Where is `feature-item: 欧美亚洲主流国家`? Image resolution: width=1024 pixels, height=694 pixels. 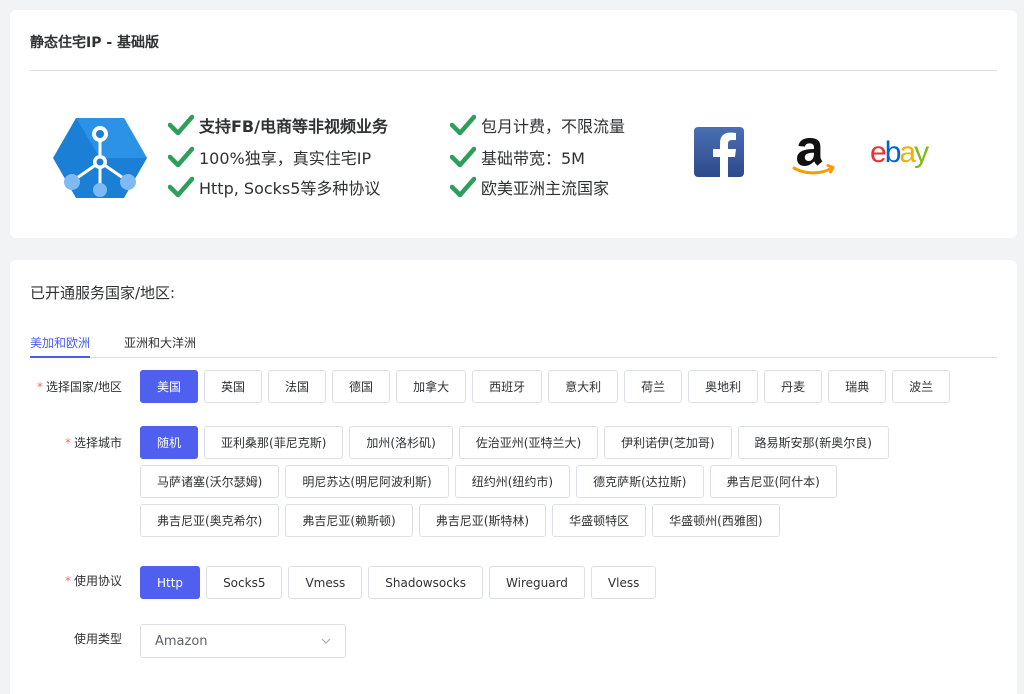
feature-item: 欧美亚洲主流国家 is located at coordinates (529, 187).